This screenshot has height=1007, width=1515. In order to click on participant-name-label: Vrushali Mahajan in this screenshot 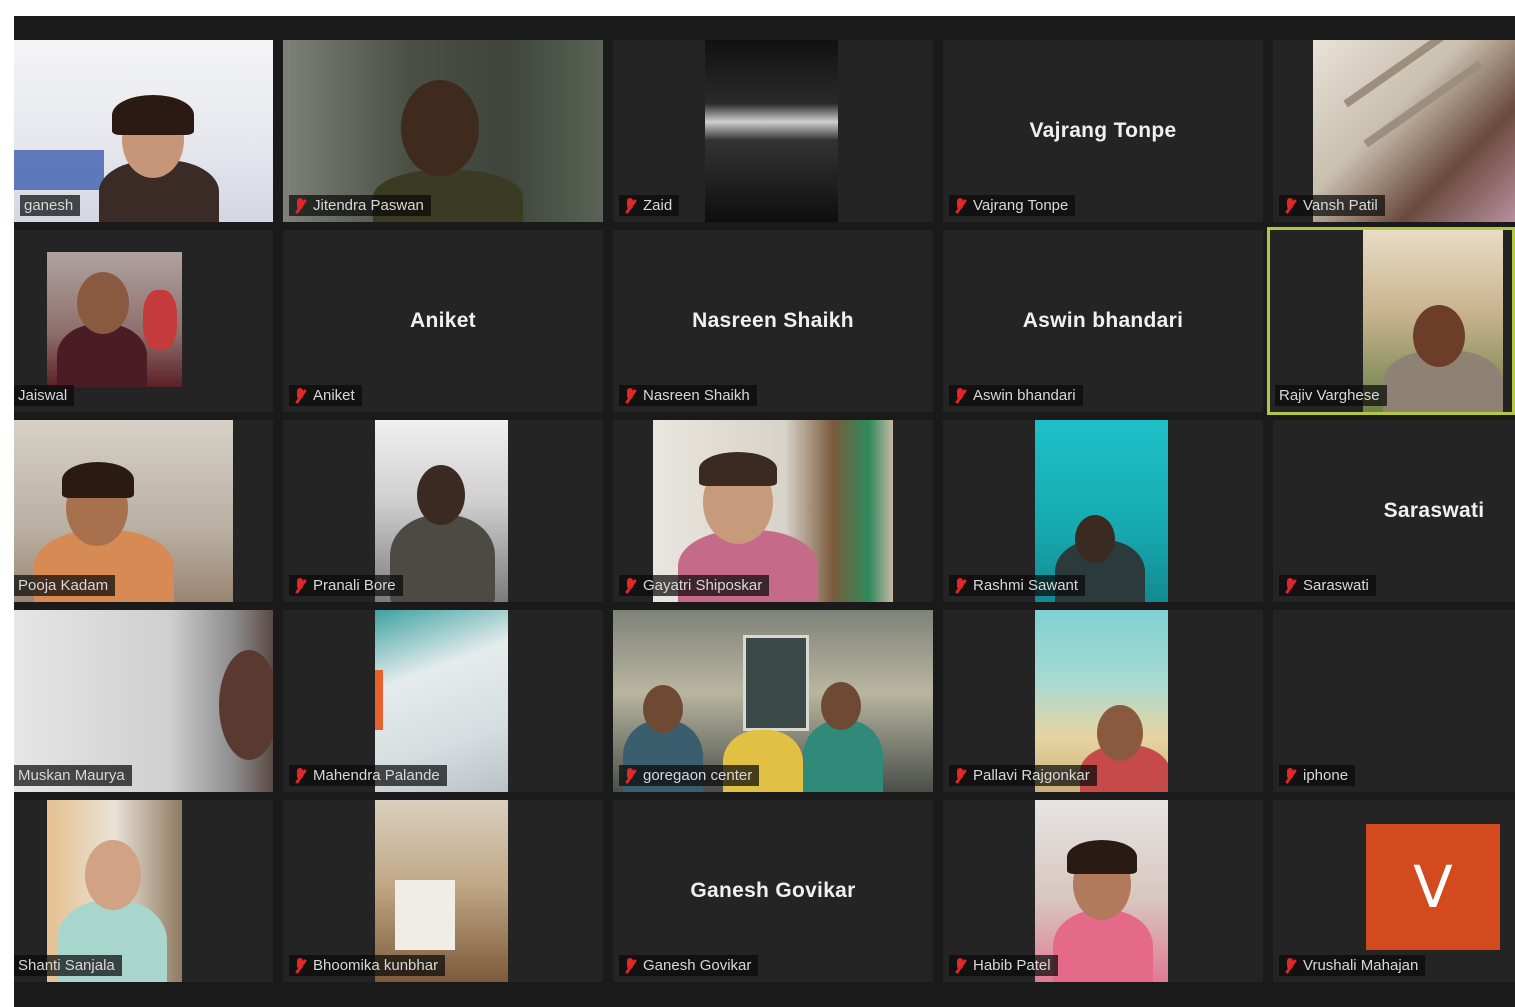, I will do `click(1352, 965)`.